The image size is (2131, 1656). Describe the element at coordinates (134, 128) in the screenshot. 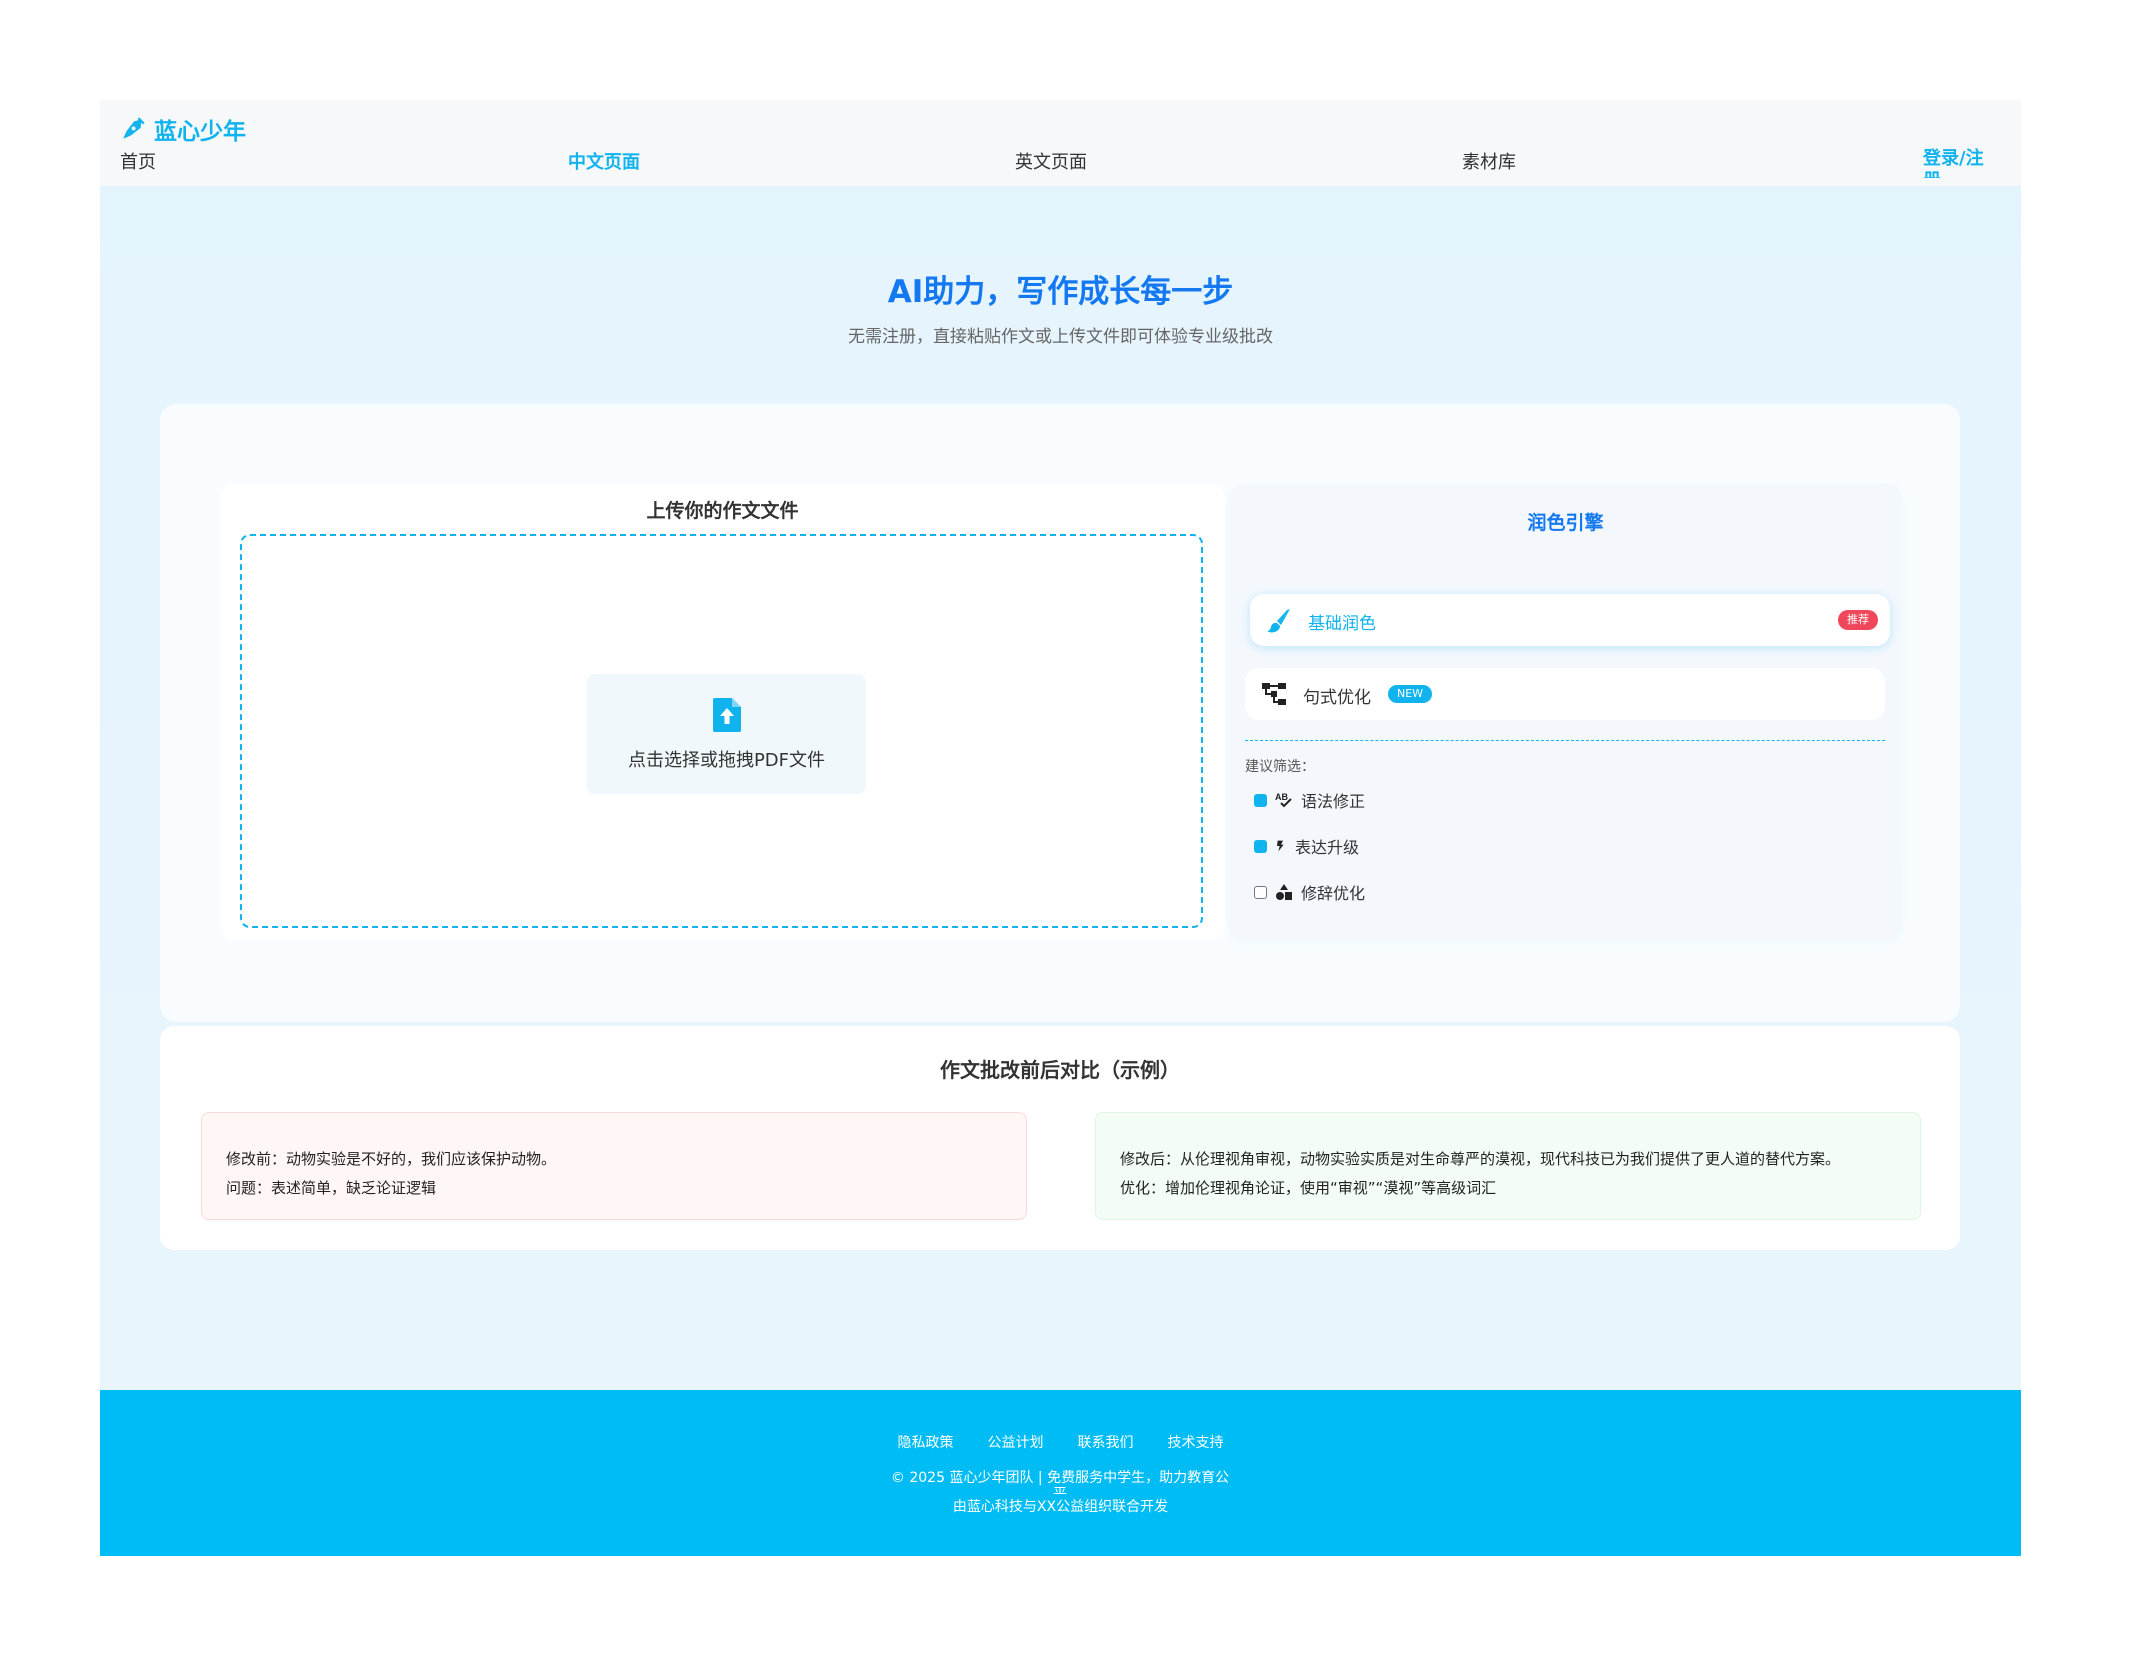

I see `pen-nib-icon` at that location.